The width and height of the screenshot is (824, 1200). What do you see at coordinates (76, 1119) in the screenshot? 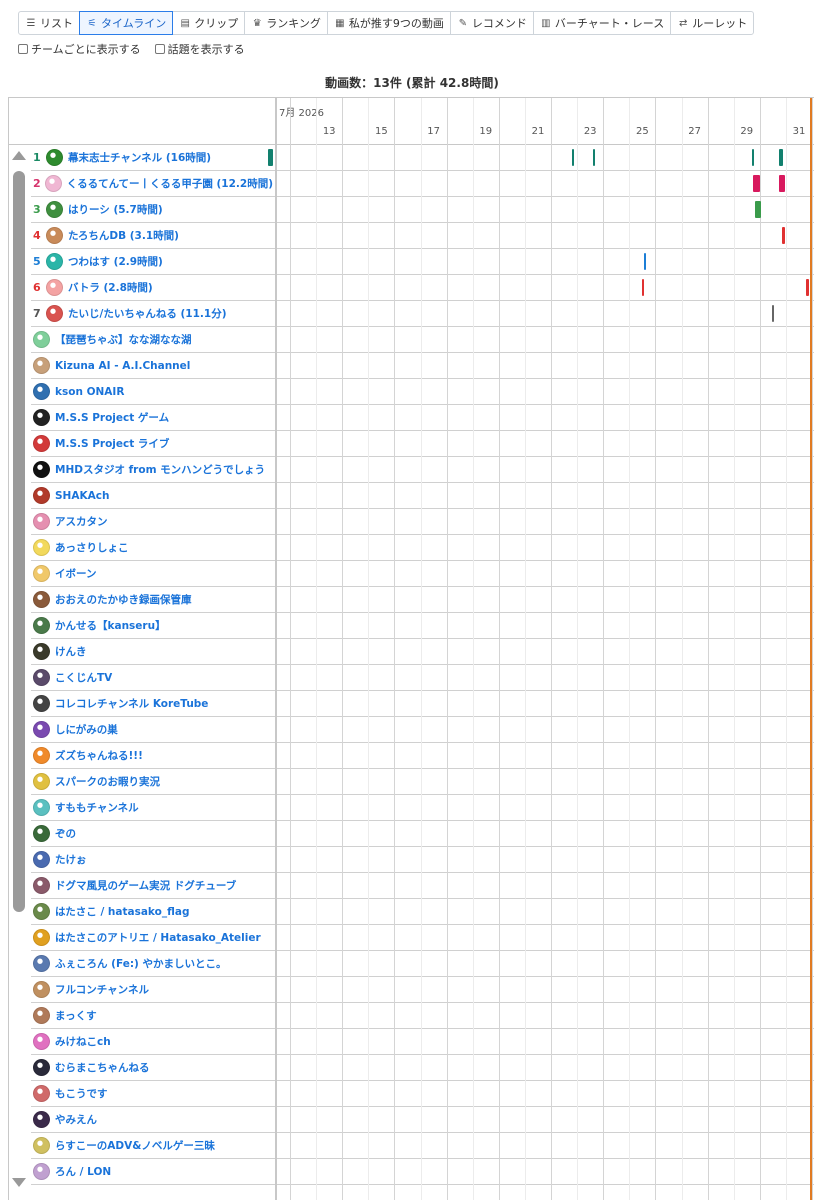
I see `channel-name-link: やみえん` at bounding box center [76, 1119].